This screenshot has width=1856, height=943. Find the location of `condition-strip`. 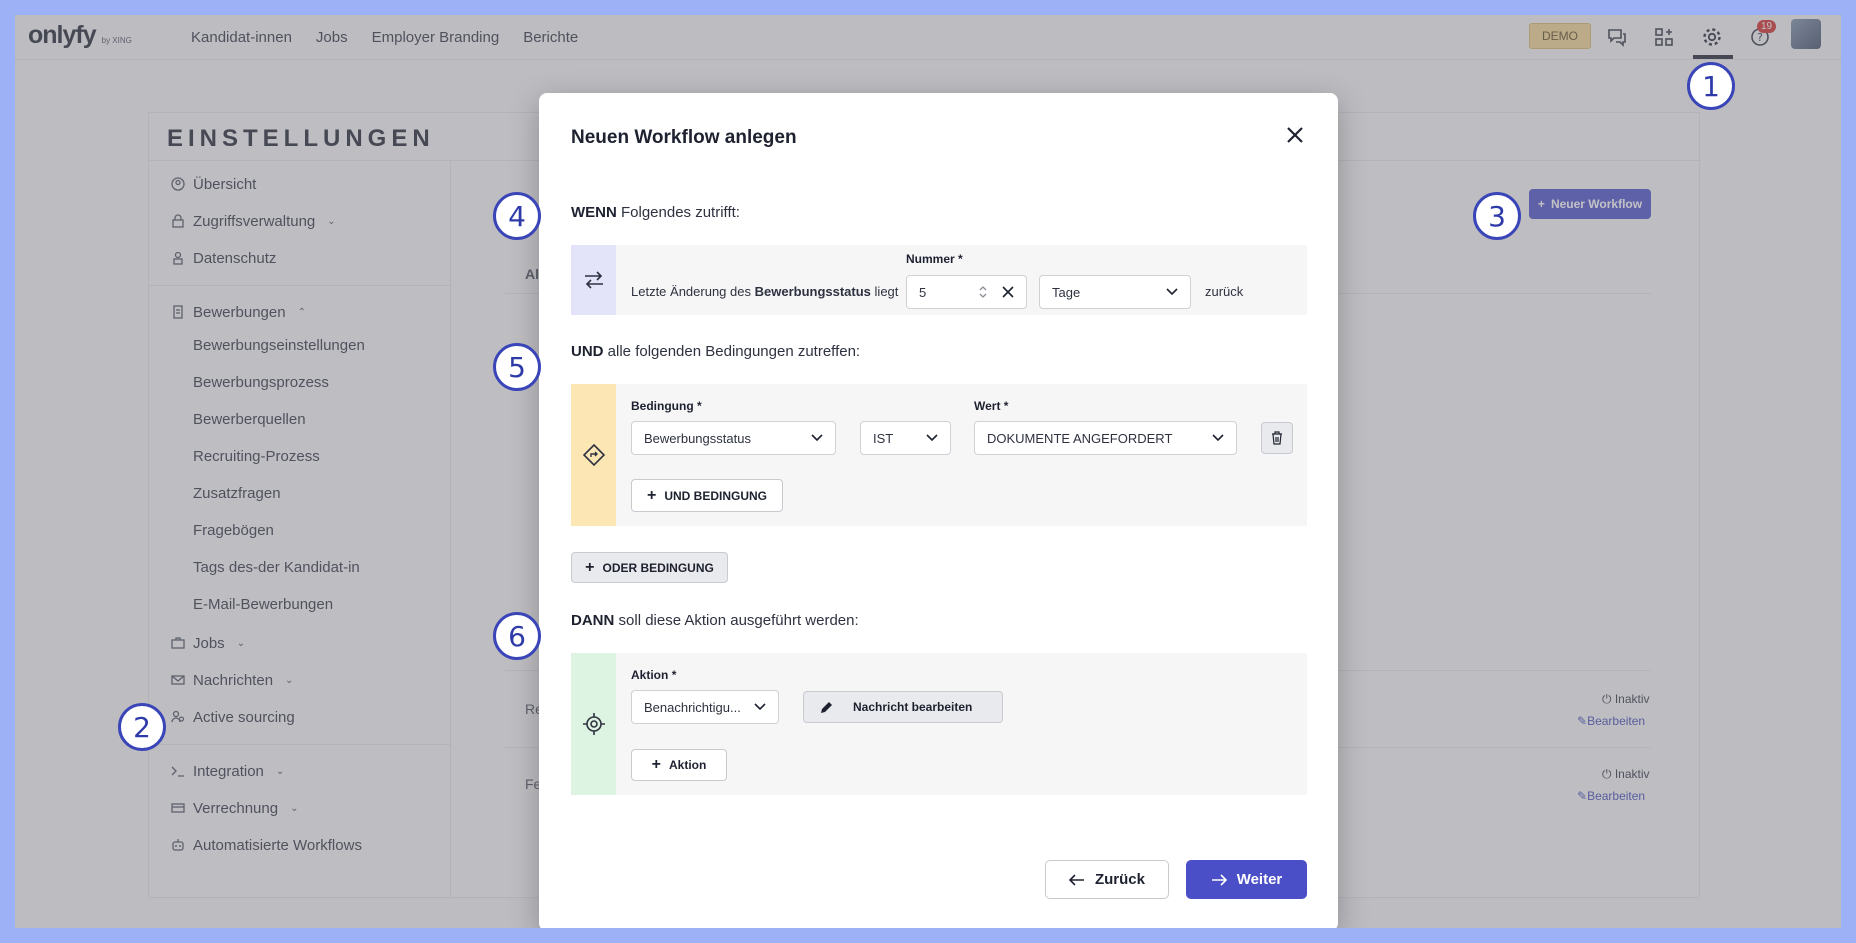

condition-strip is located at coordinates (593, 455).